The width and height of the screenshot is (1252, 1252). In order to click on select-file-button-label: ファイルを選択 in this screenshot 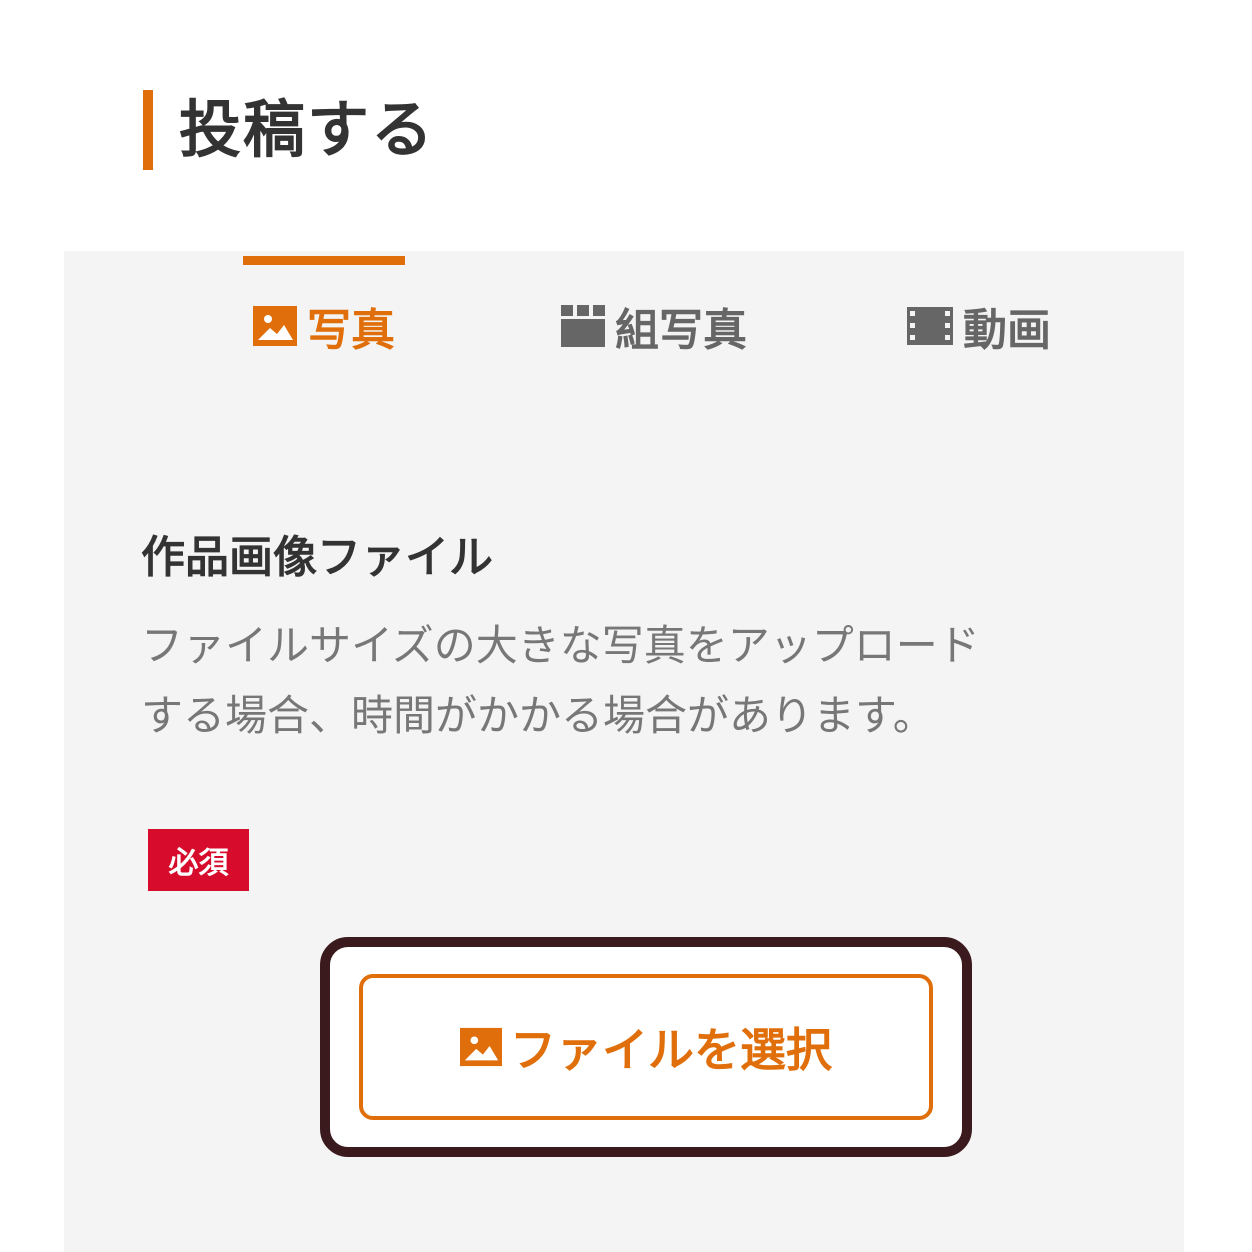, I will do `click(671, 1050)`.